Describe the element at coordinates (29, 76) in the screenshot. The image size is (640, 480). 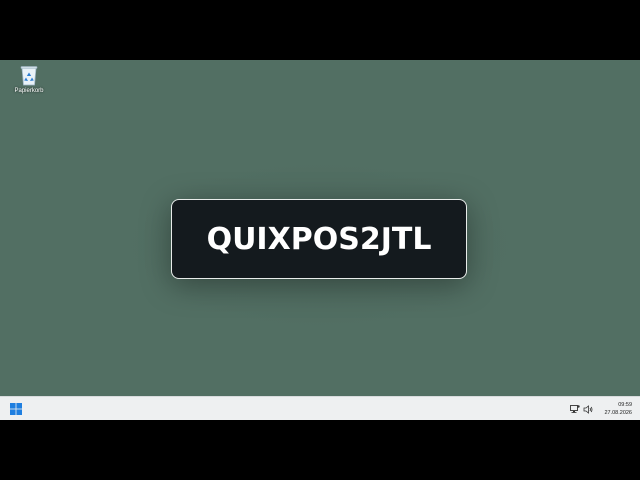
I see `recycle-bin-icon` at that location.